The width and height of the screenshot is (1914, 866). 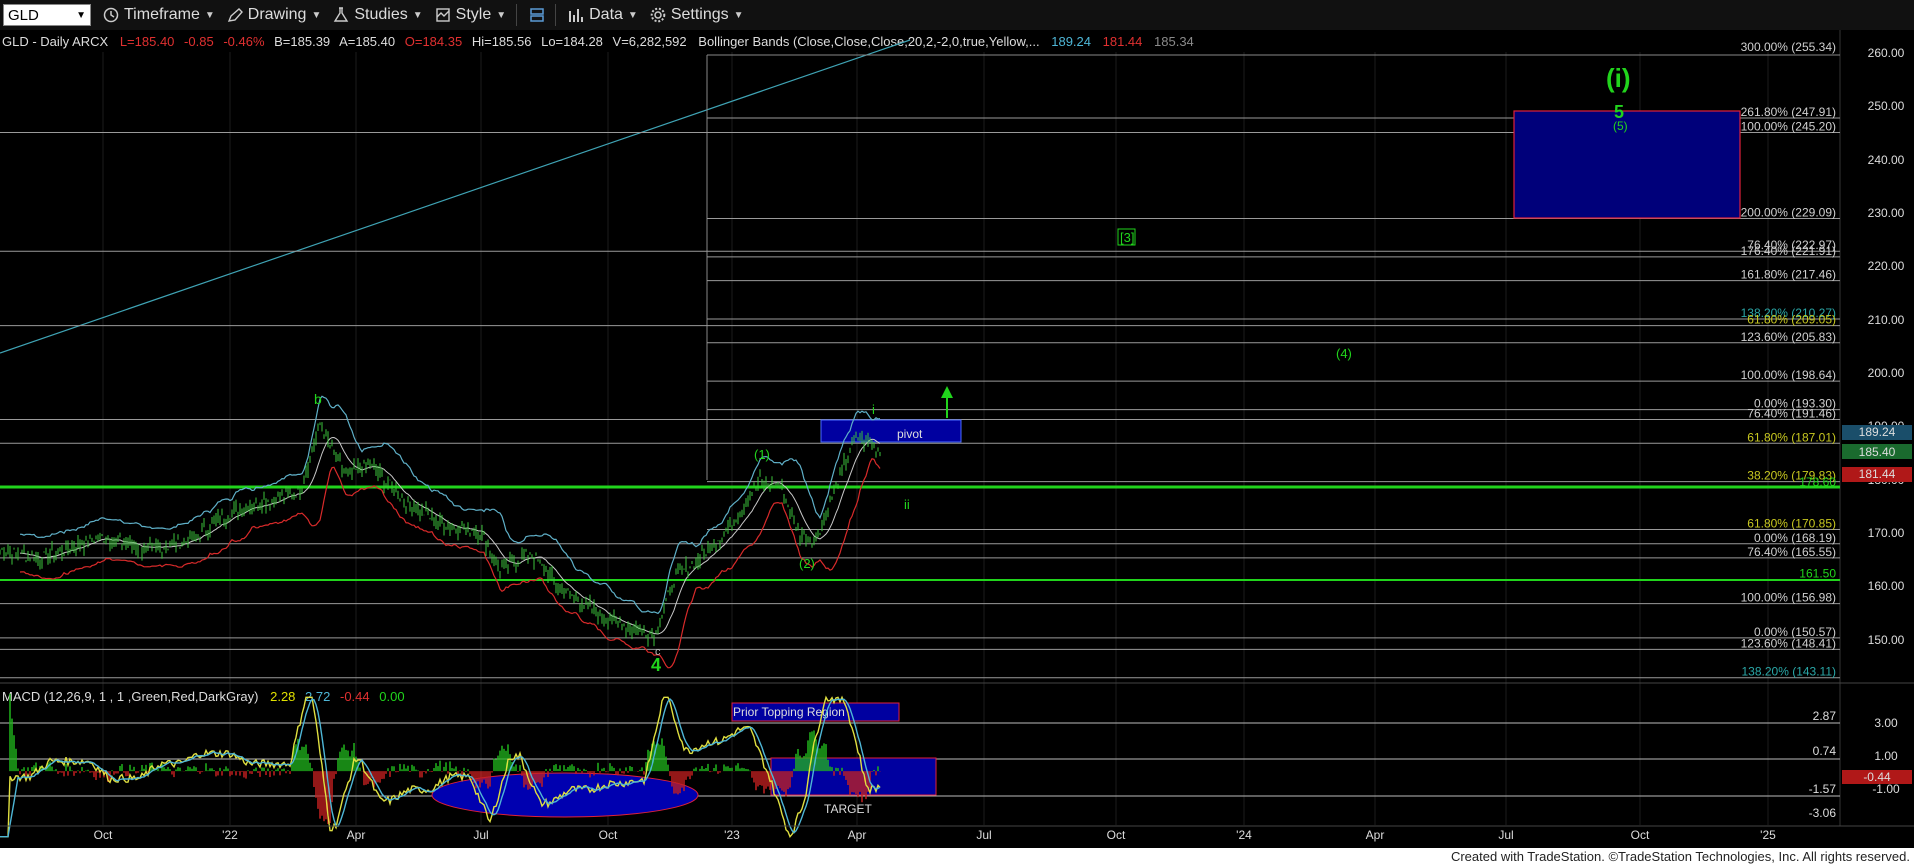 What do you see at coordinates (1825, 716) in the screenshot?
I see `macd-level-2-87: 2.87` at bounding box center [1825, 716].